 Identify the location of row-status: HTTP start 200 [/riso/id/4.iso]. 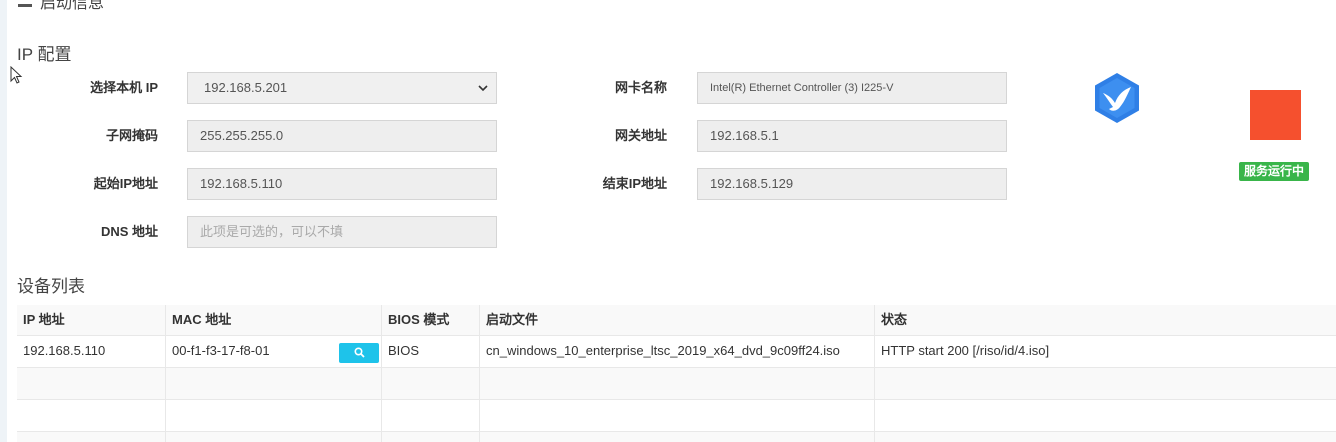
(1105, 351).